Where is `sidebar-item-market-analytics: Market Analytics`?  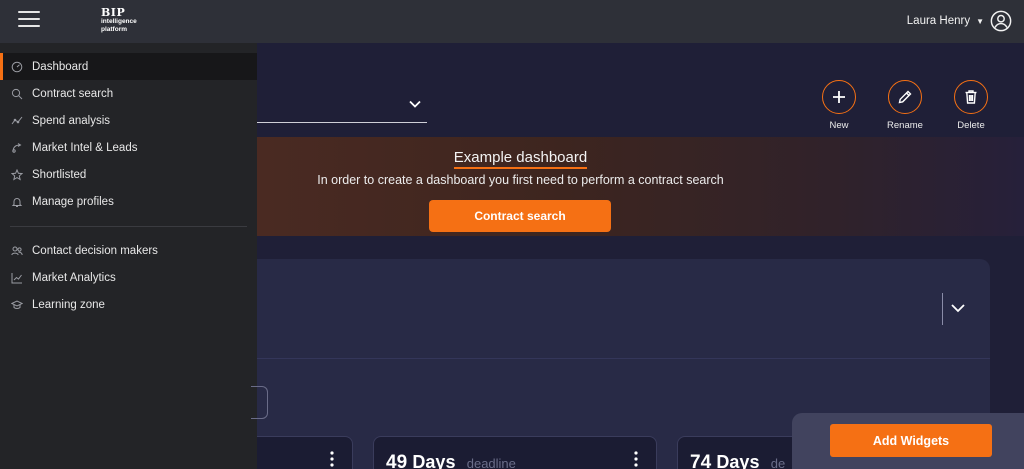
sidebar-item-market-analytics: Market Analytics is located at coordinates (128, 277).